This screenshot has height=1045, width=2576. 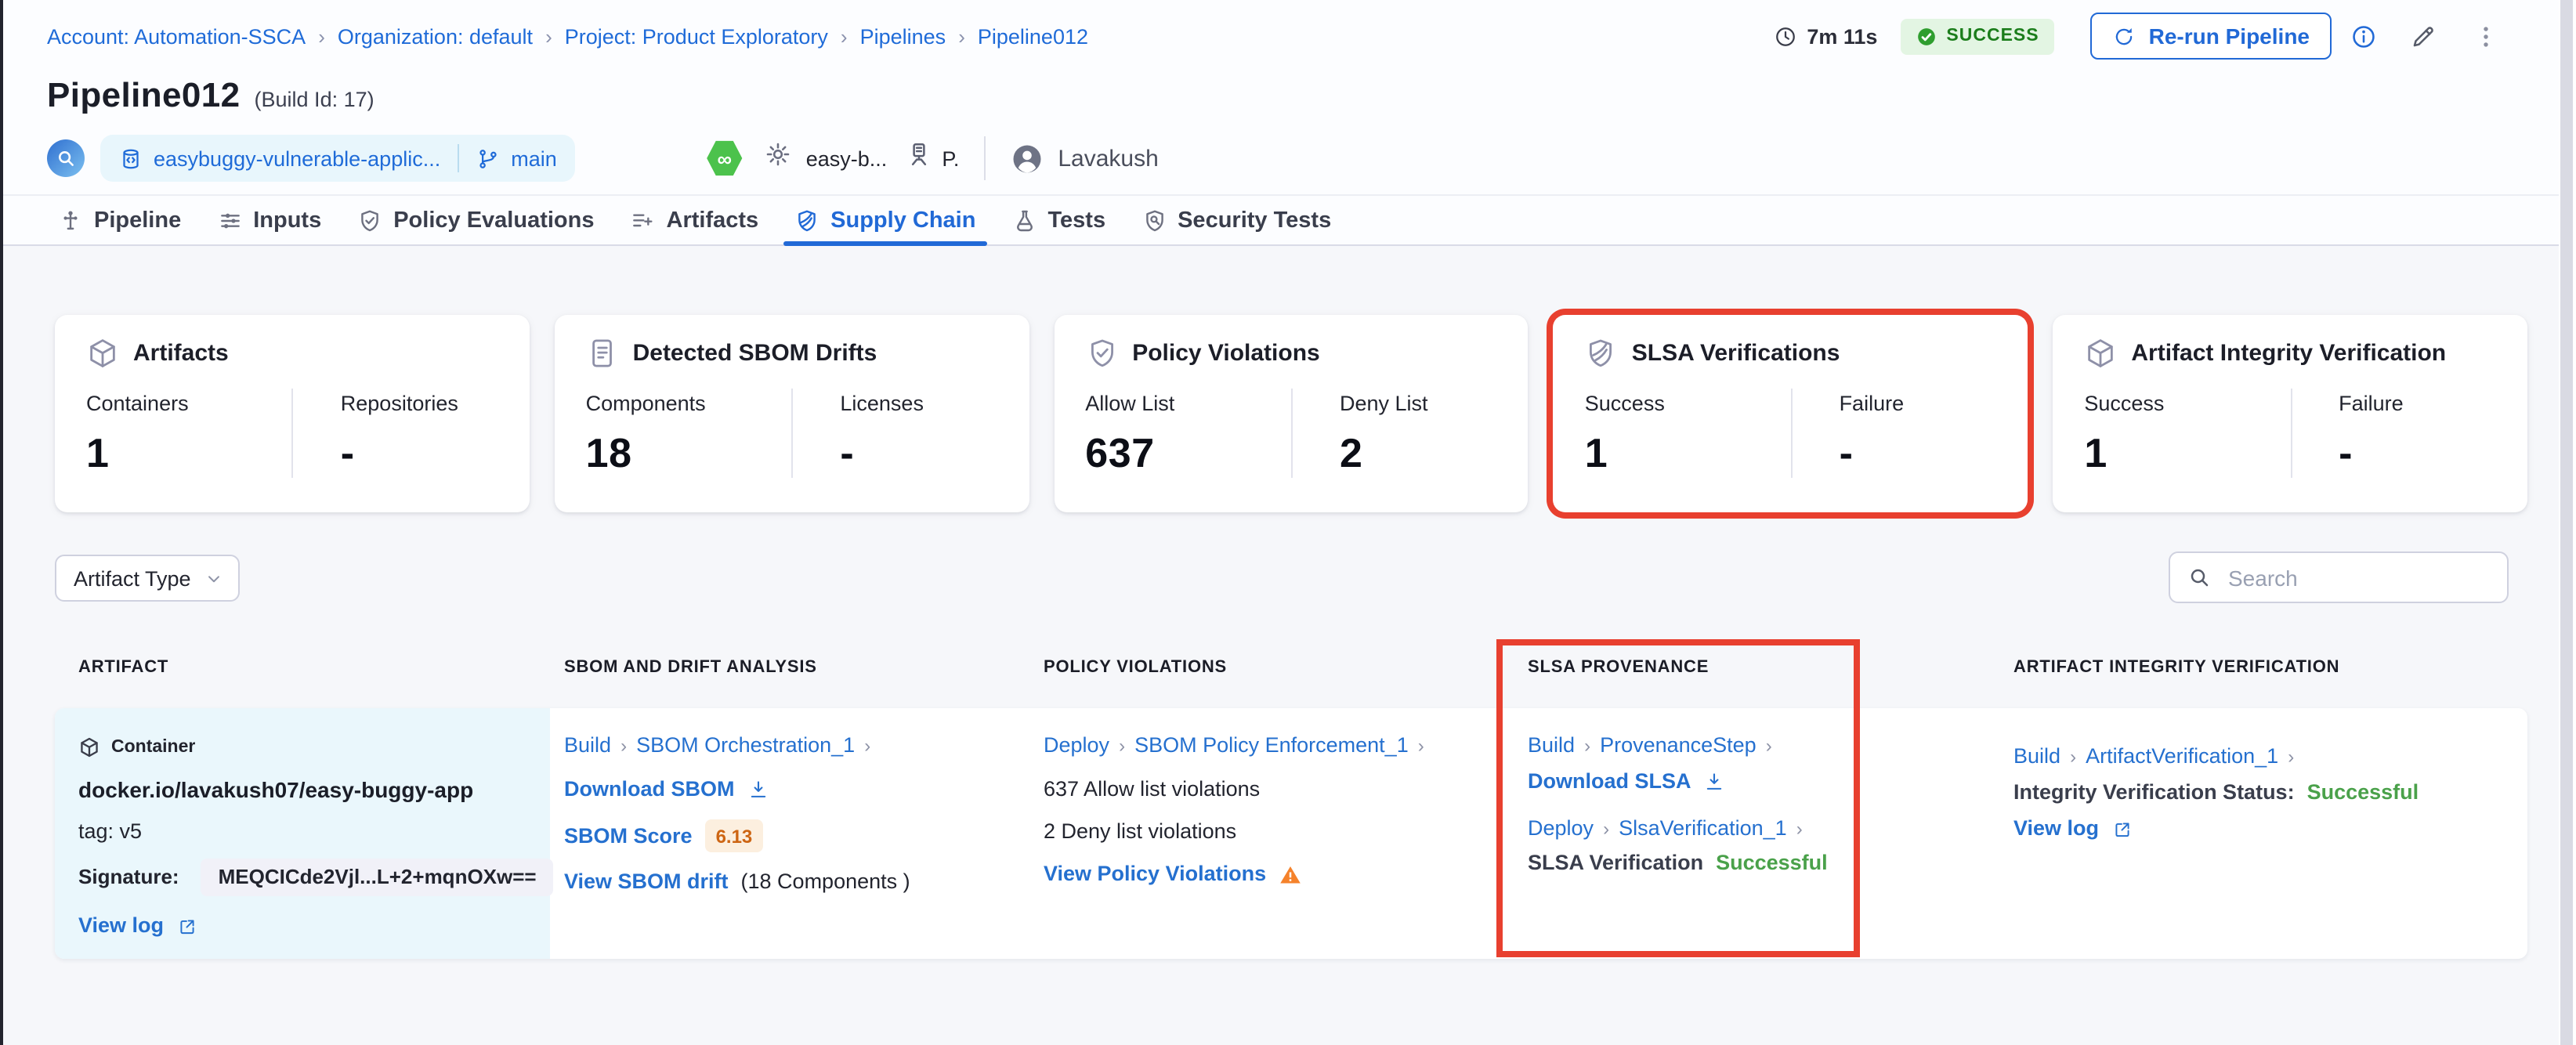 What do you see at coordinates (1236, 220) in the screenshot?
I see `tab-security-tests: Security Tests` at bounding box center [1236, 220].